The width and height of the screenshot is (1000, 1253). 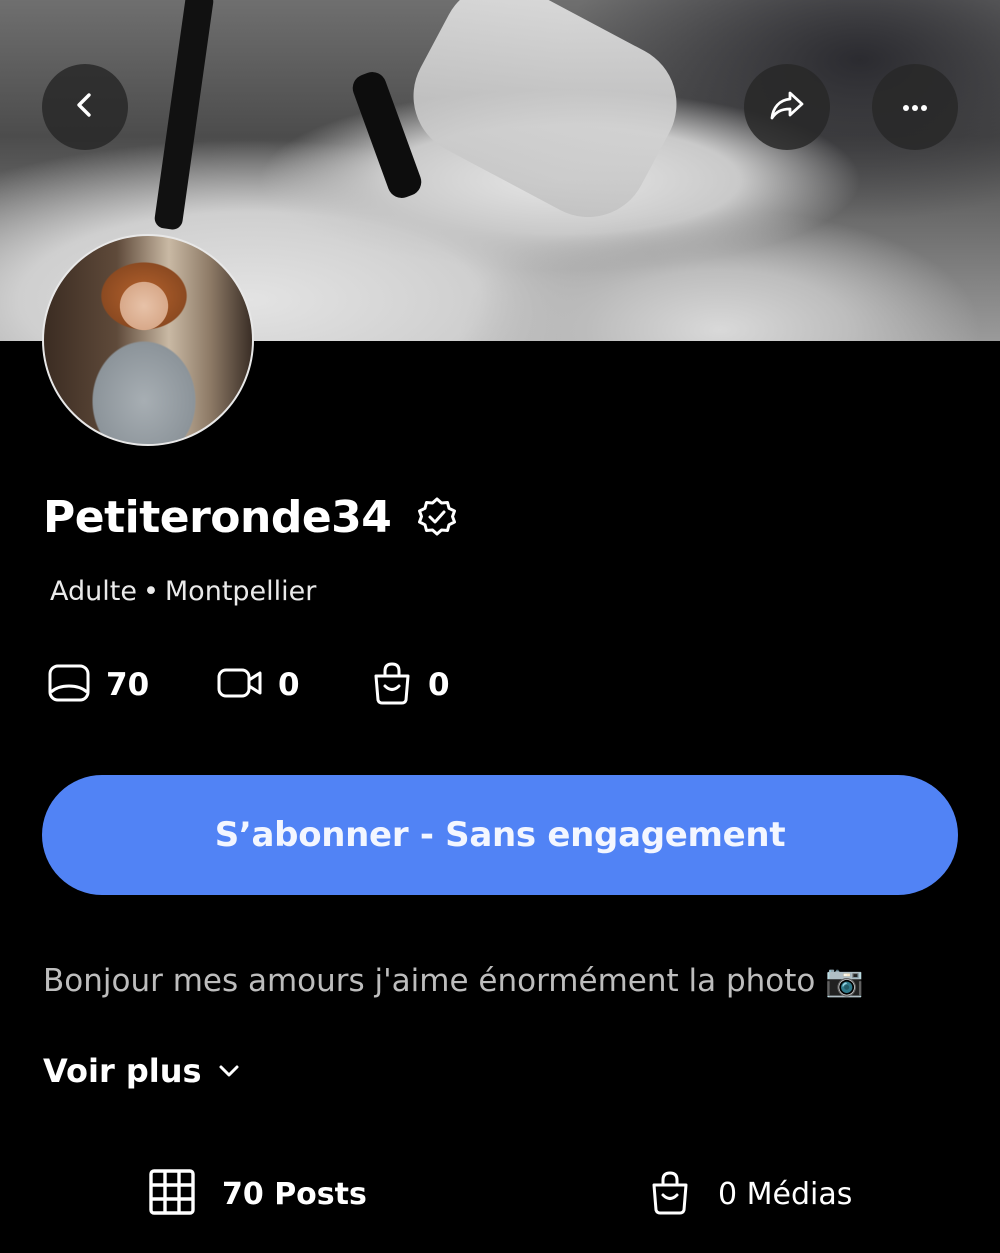 What do you see at coordinates (437, 518) in the screenshot?
I see `verified-badge-icon` at bounding box center [437, 518].